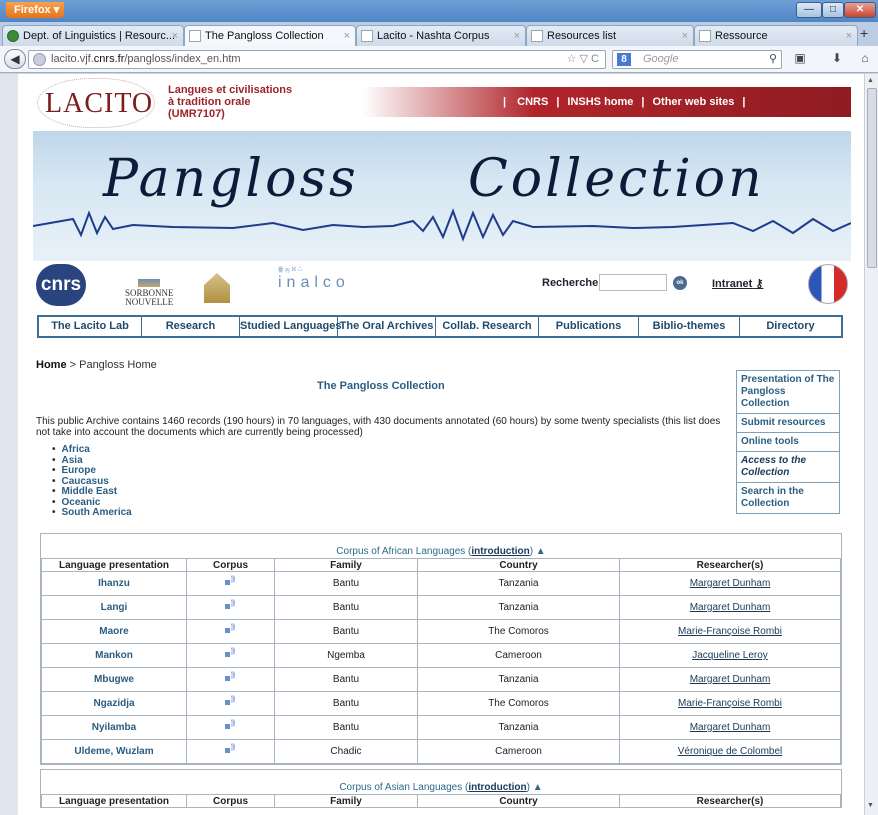  Describe the element at coordinates (217, 288) in the screenshot. I see `pantheon-logo` at that location.